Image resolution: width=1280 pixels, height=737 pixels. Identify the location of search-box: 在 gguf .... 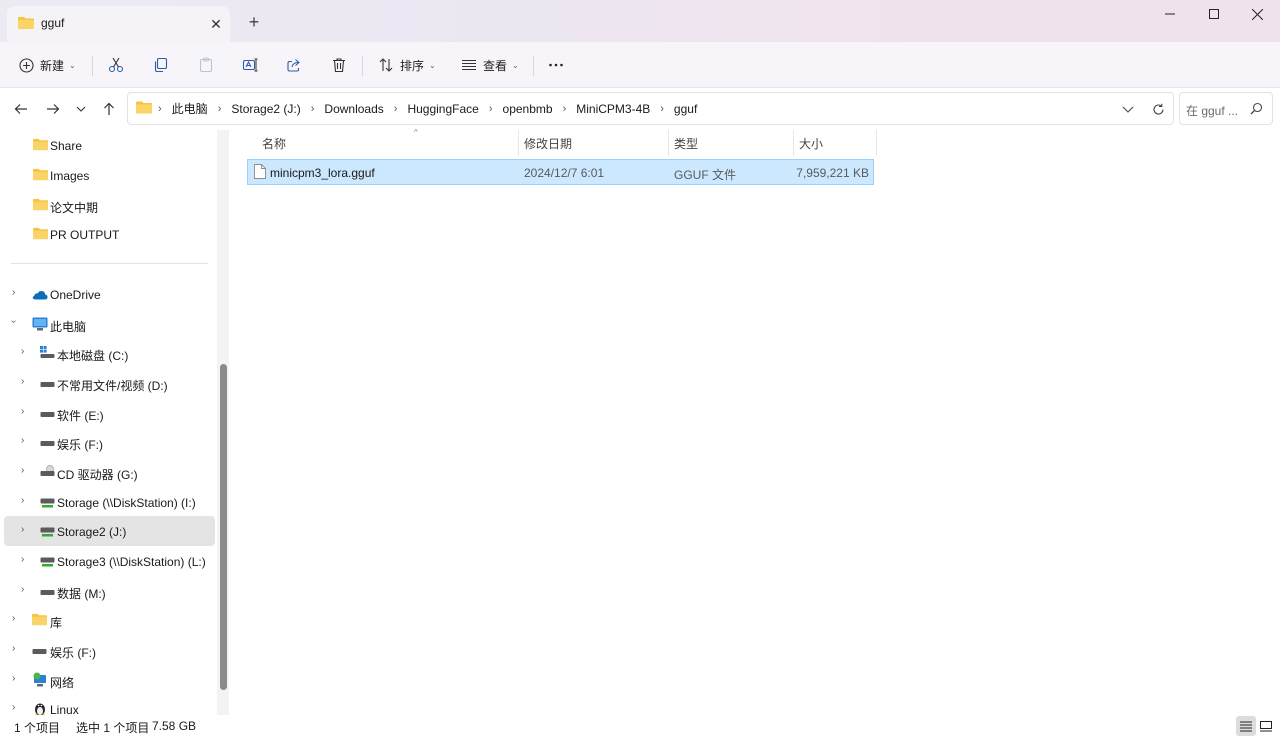
(1226, 108).